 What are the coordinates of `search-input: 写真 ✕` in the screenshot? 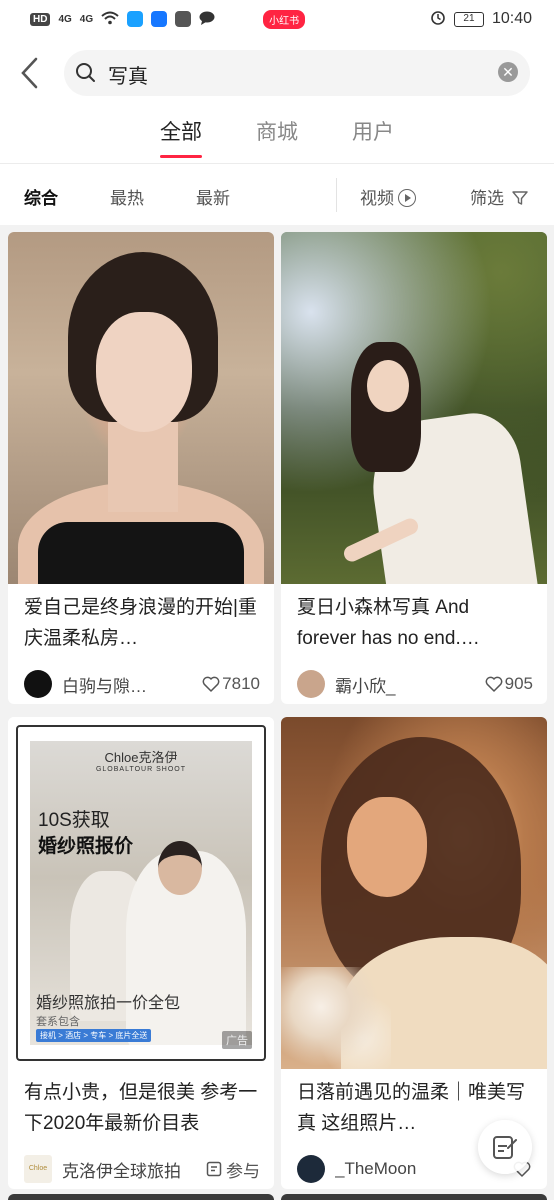 It's located at (297, 73).